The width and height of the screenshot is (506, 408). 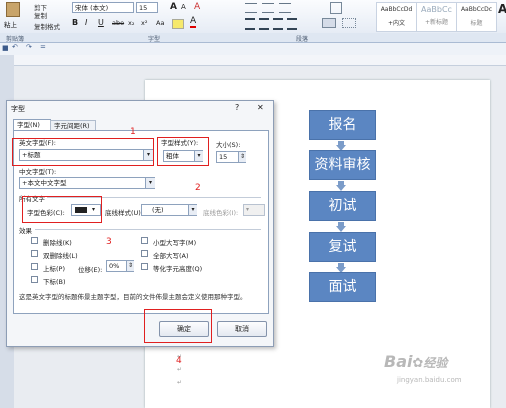 I want to click on underline-button: U, so click(x=101, y=22).